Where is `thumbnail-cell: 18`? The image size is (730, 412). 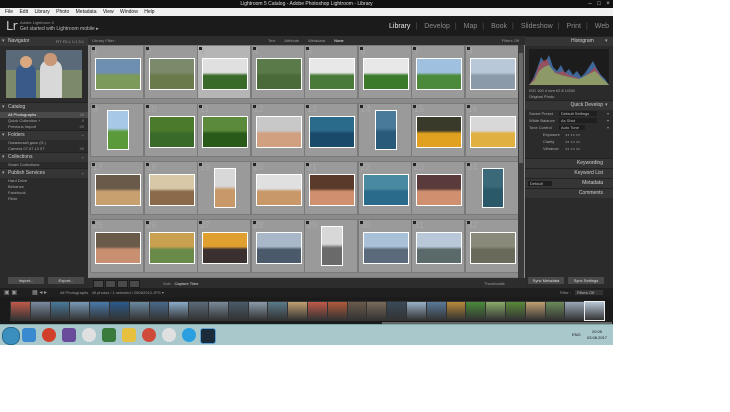
thumbnail-cell: 18 is located at coordinates (170, 188).